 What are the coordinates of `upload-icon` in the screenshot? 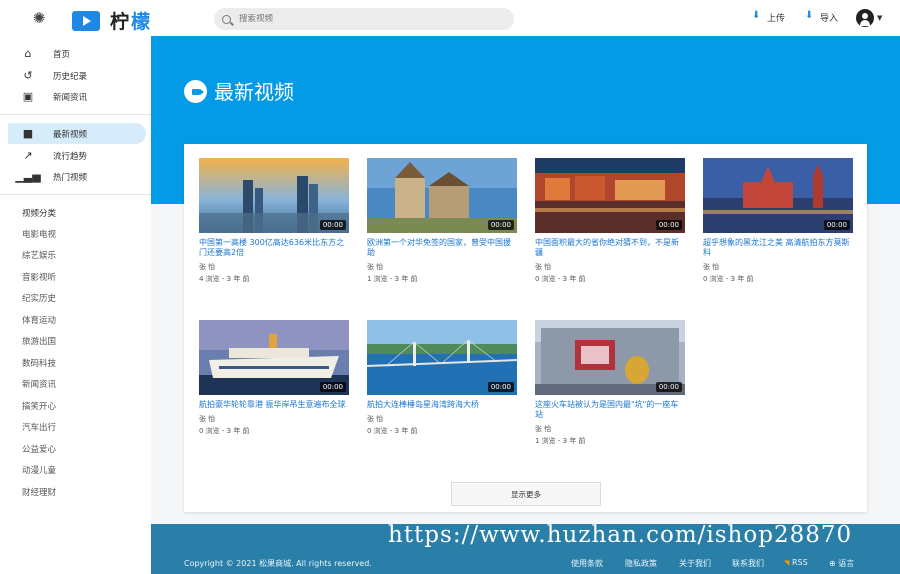 It's located at (757, 17).